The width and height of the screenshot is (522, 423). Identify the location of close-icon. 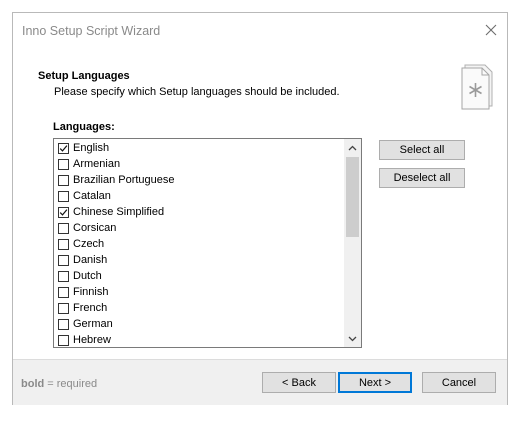
(491, 30).